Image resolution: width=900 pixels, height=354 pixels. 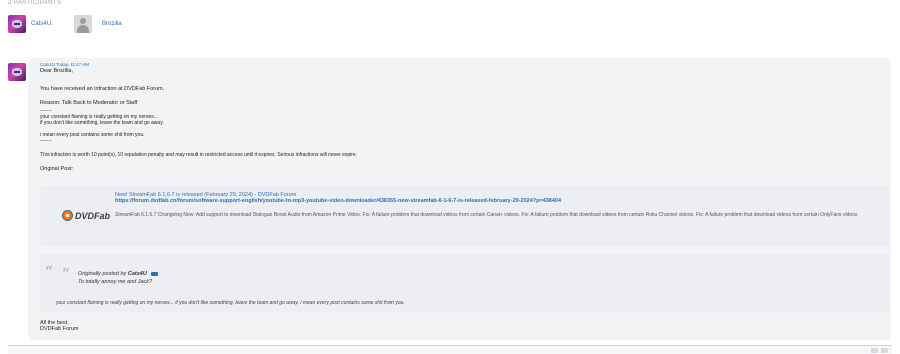 I want to click on greeting: Dear Brozilla,, so click(x=57, y=71).